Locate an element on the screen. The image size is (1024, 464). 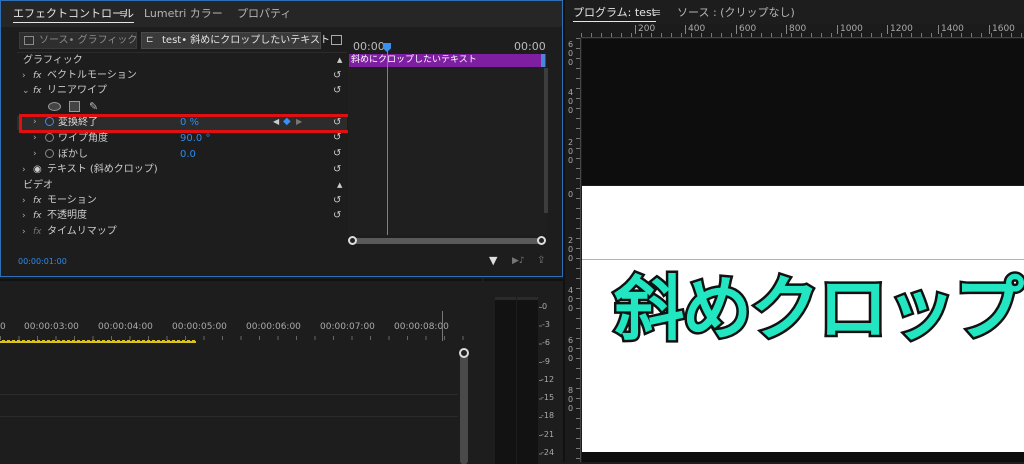
source-chip-icon is located at coordinates (29, 40).